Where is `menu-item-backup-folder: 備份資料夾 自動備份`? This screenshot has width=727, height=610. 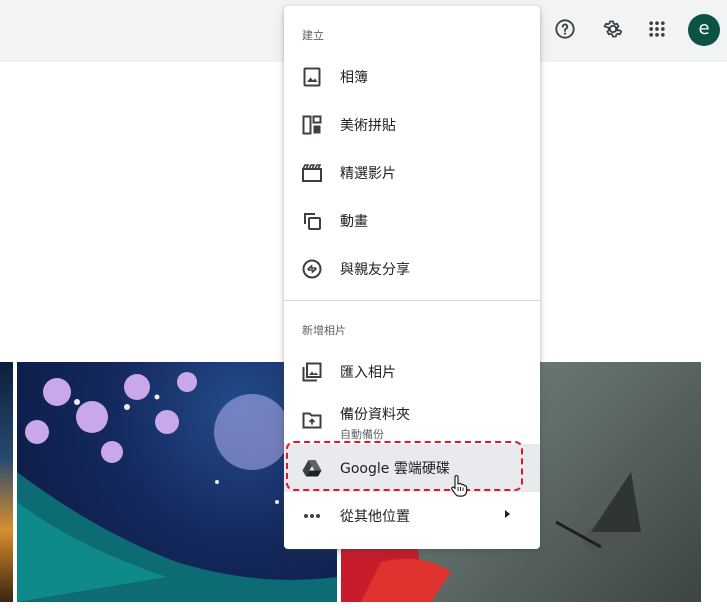
menu-item-backup-folder: 備份資料夾 自動備份 is located at coordinates (412, 420).